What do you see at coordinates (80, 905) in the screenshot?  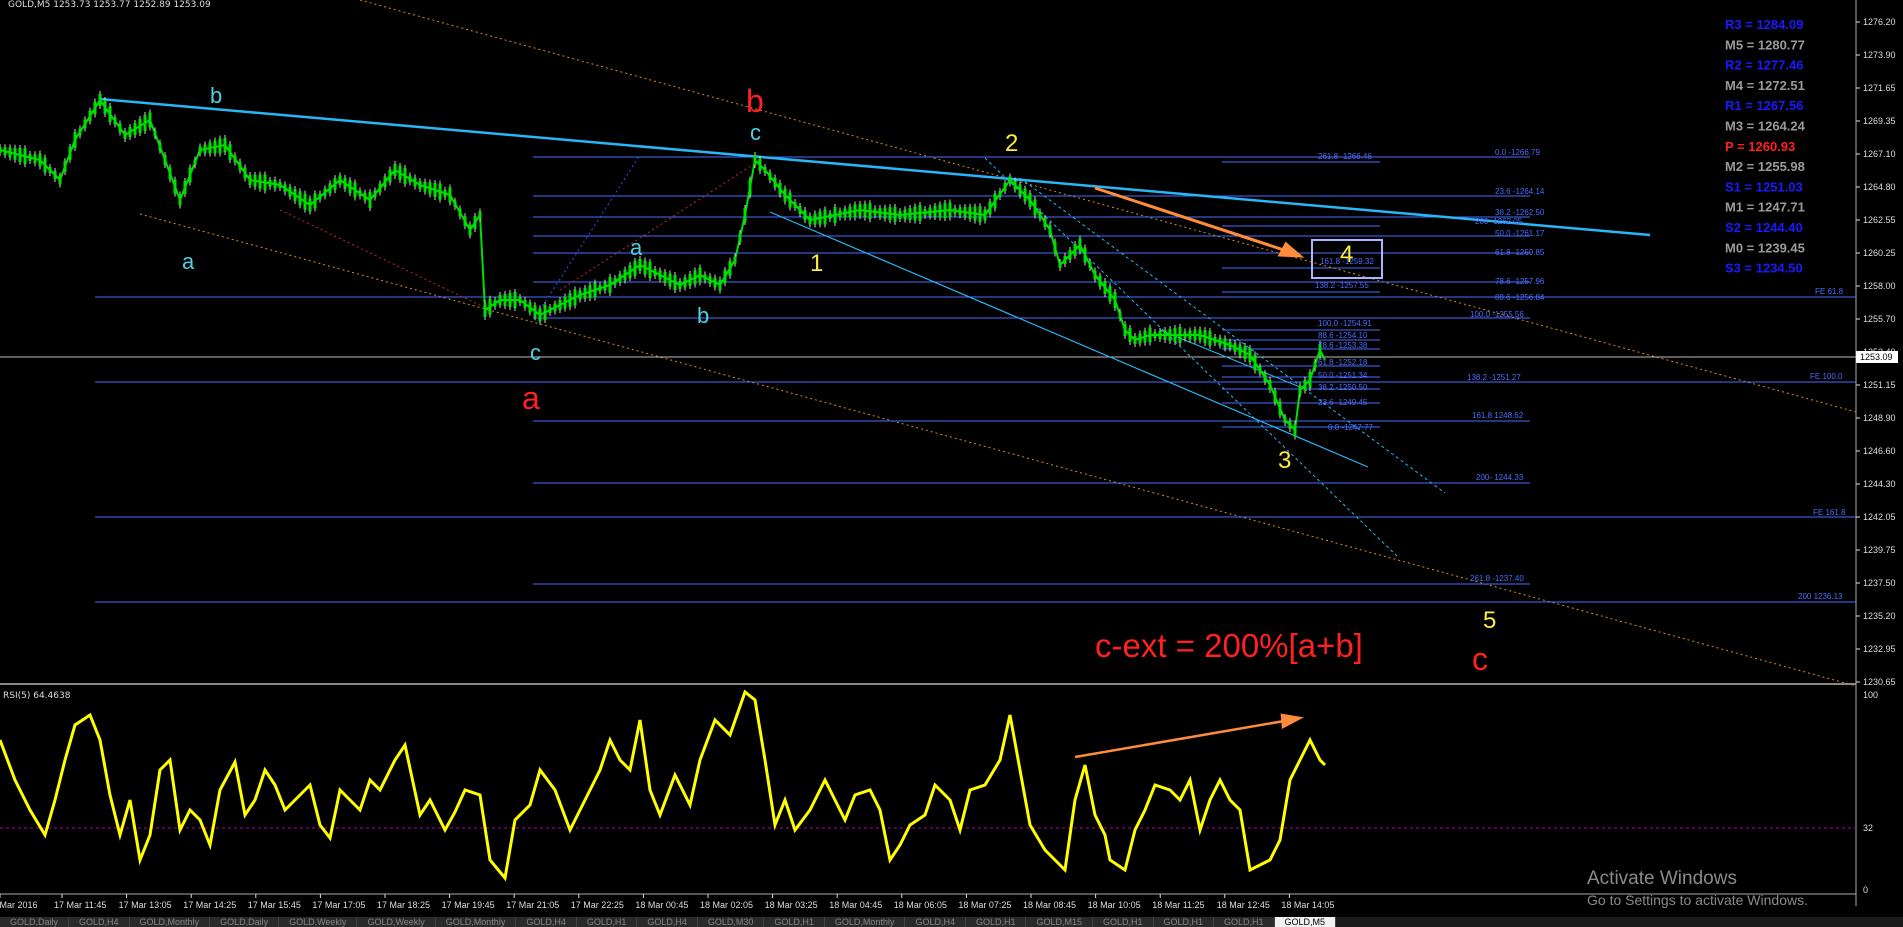 I see `time-tick-label: 17 Mar 11:45` at bounding box center [80, 905].